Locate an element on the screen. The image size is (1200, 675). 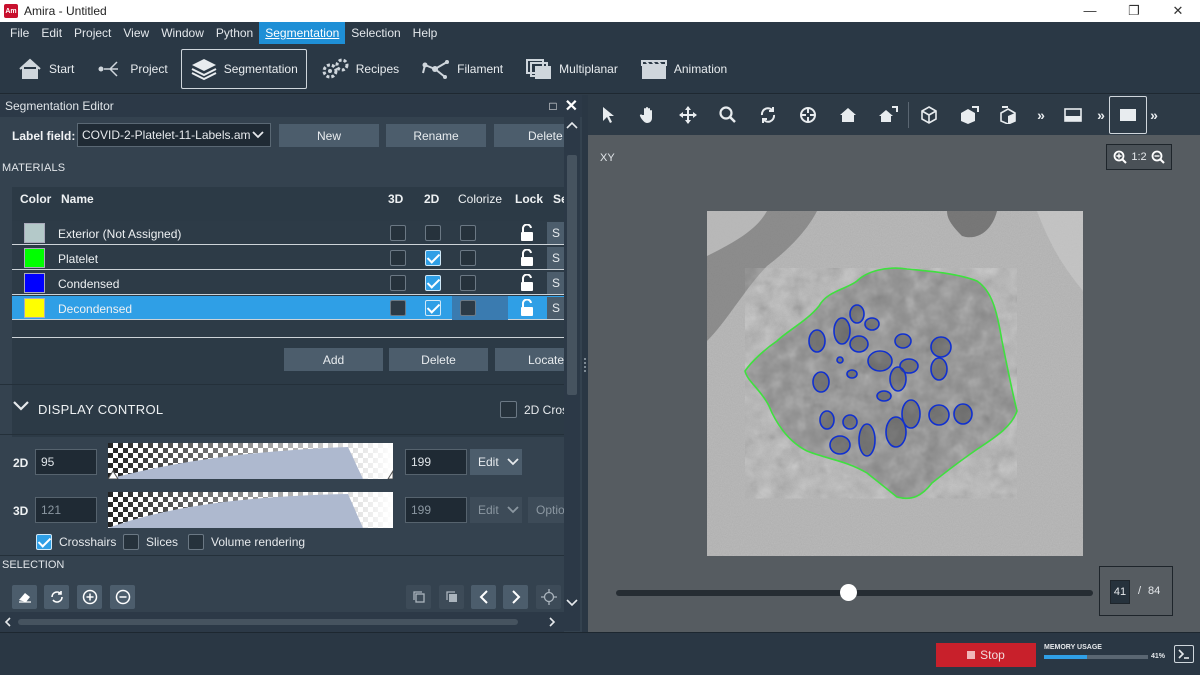
subtract-selection-button is located at coordinates (122, 597).